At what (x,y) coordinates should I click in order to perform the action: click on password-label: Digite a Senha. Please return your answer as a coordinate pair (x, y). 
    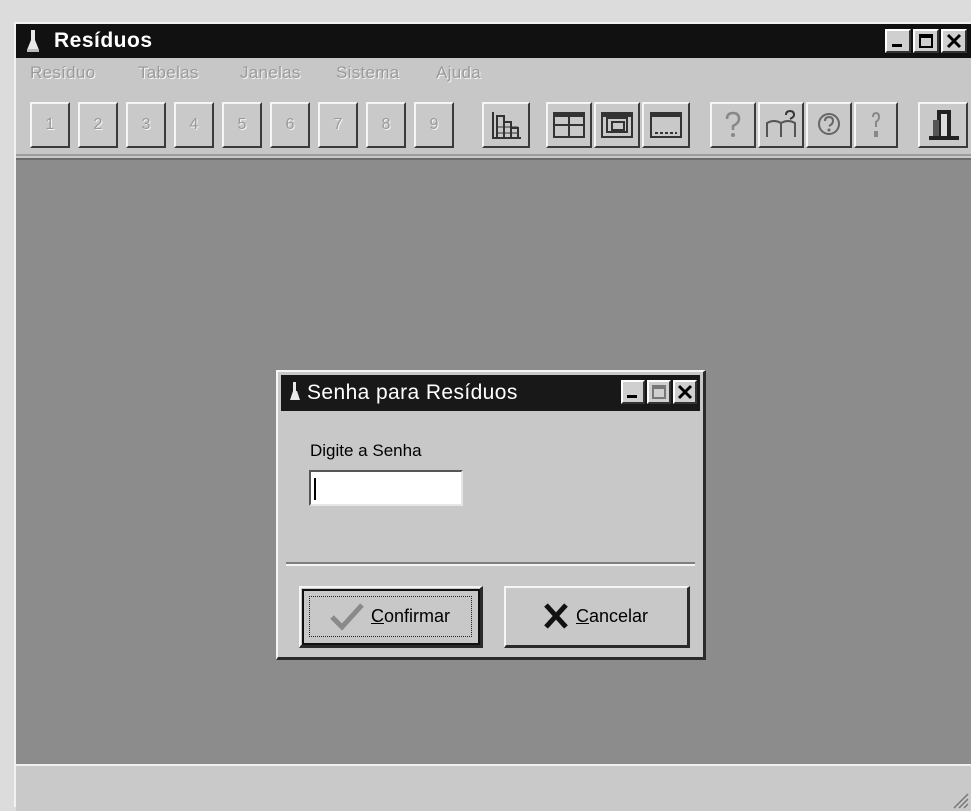
    Looking at the image, I should click on (366, 450).